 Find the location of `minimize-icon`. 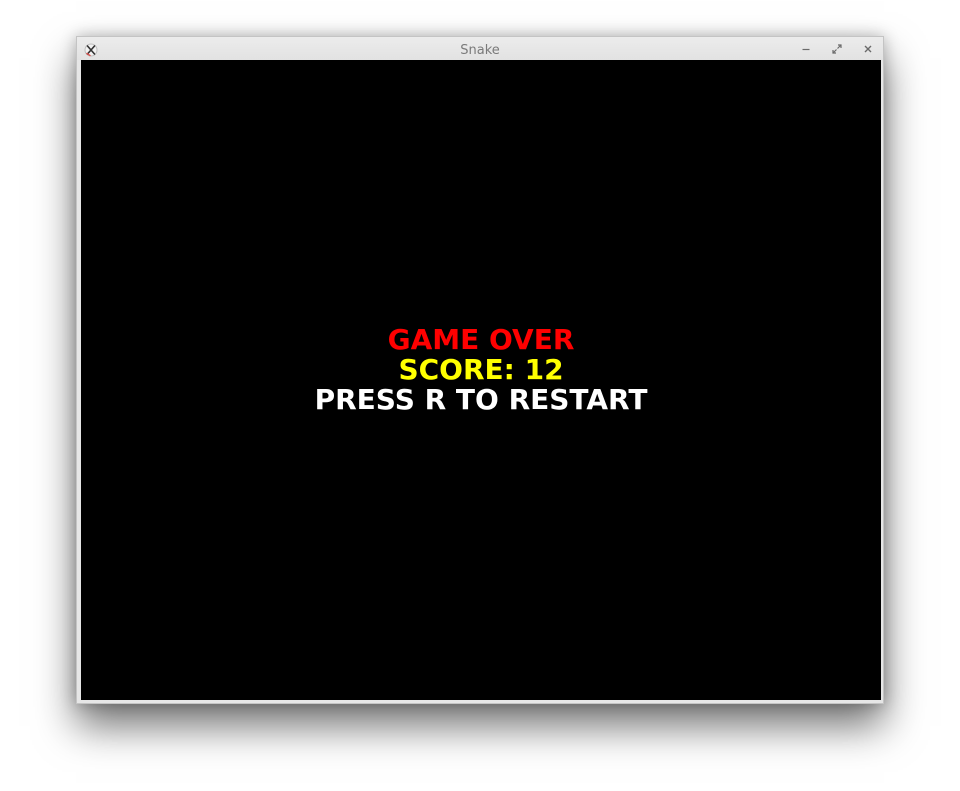

minimize-icon is located at coordinates (806, 49).